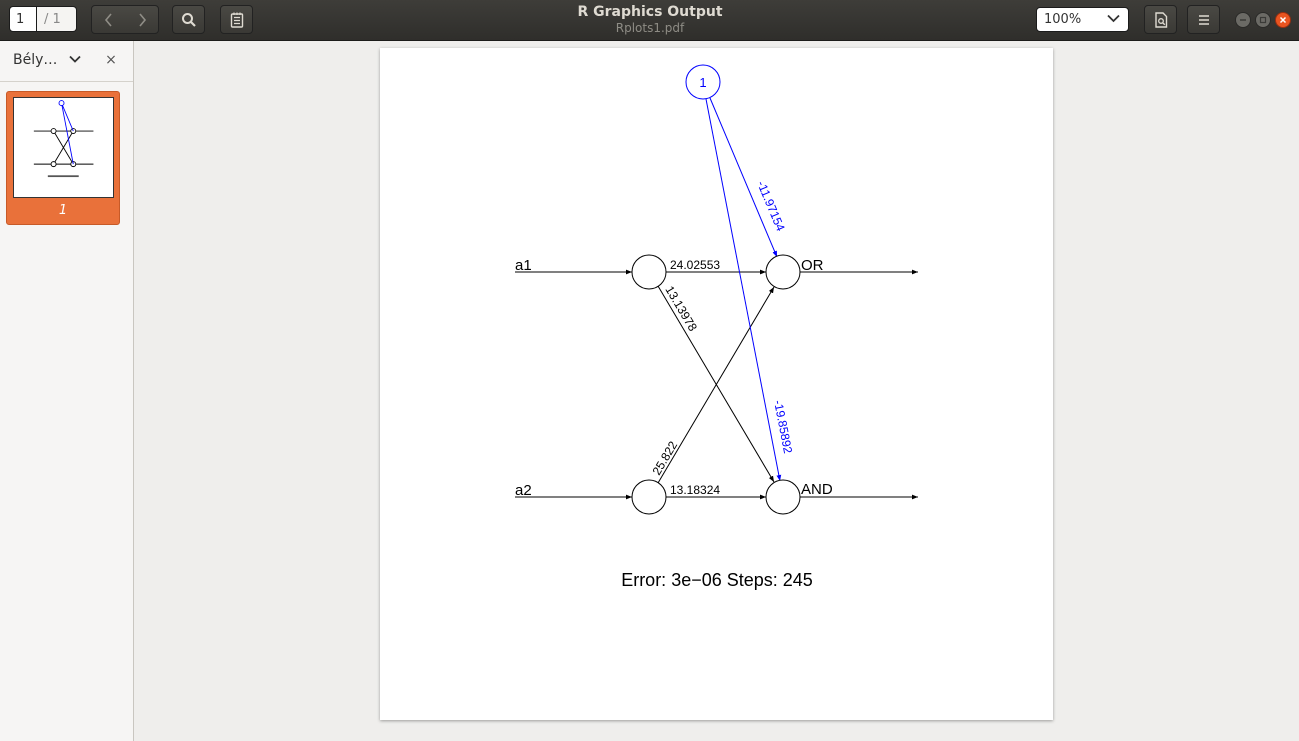 This screenshot has width=1299, height=741. Describe the element at coordinates (523, 265) in the screenshot. I see `input-label-a1: a1` at that location.